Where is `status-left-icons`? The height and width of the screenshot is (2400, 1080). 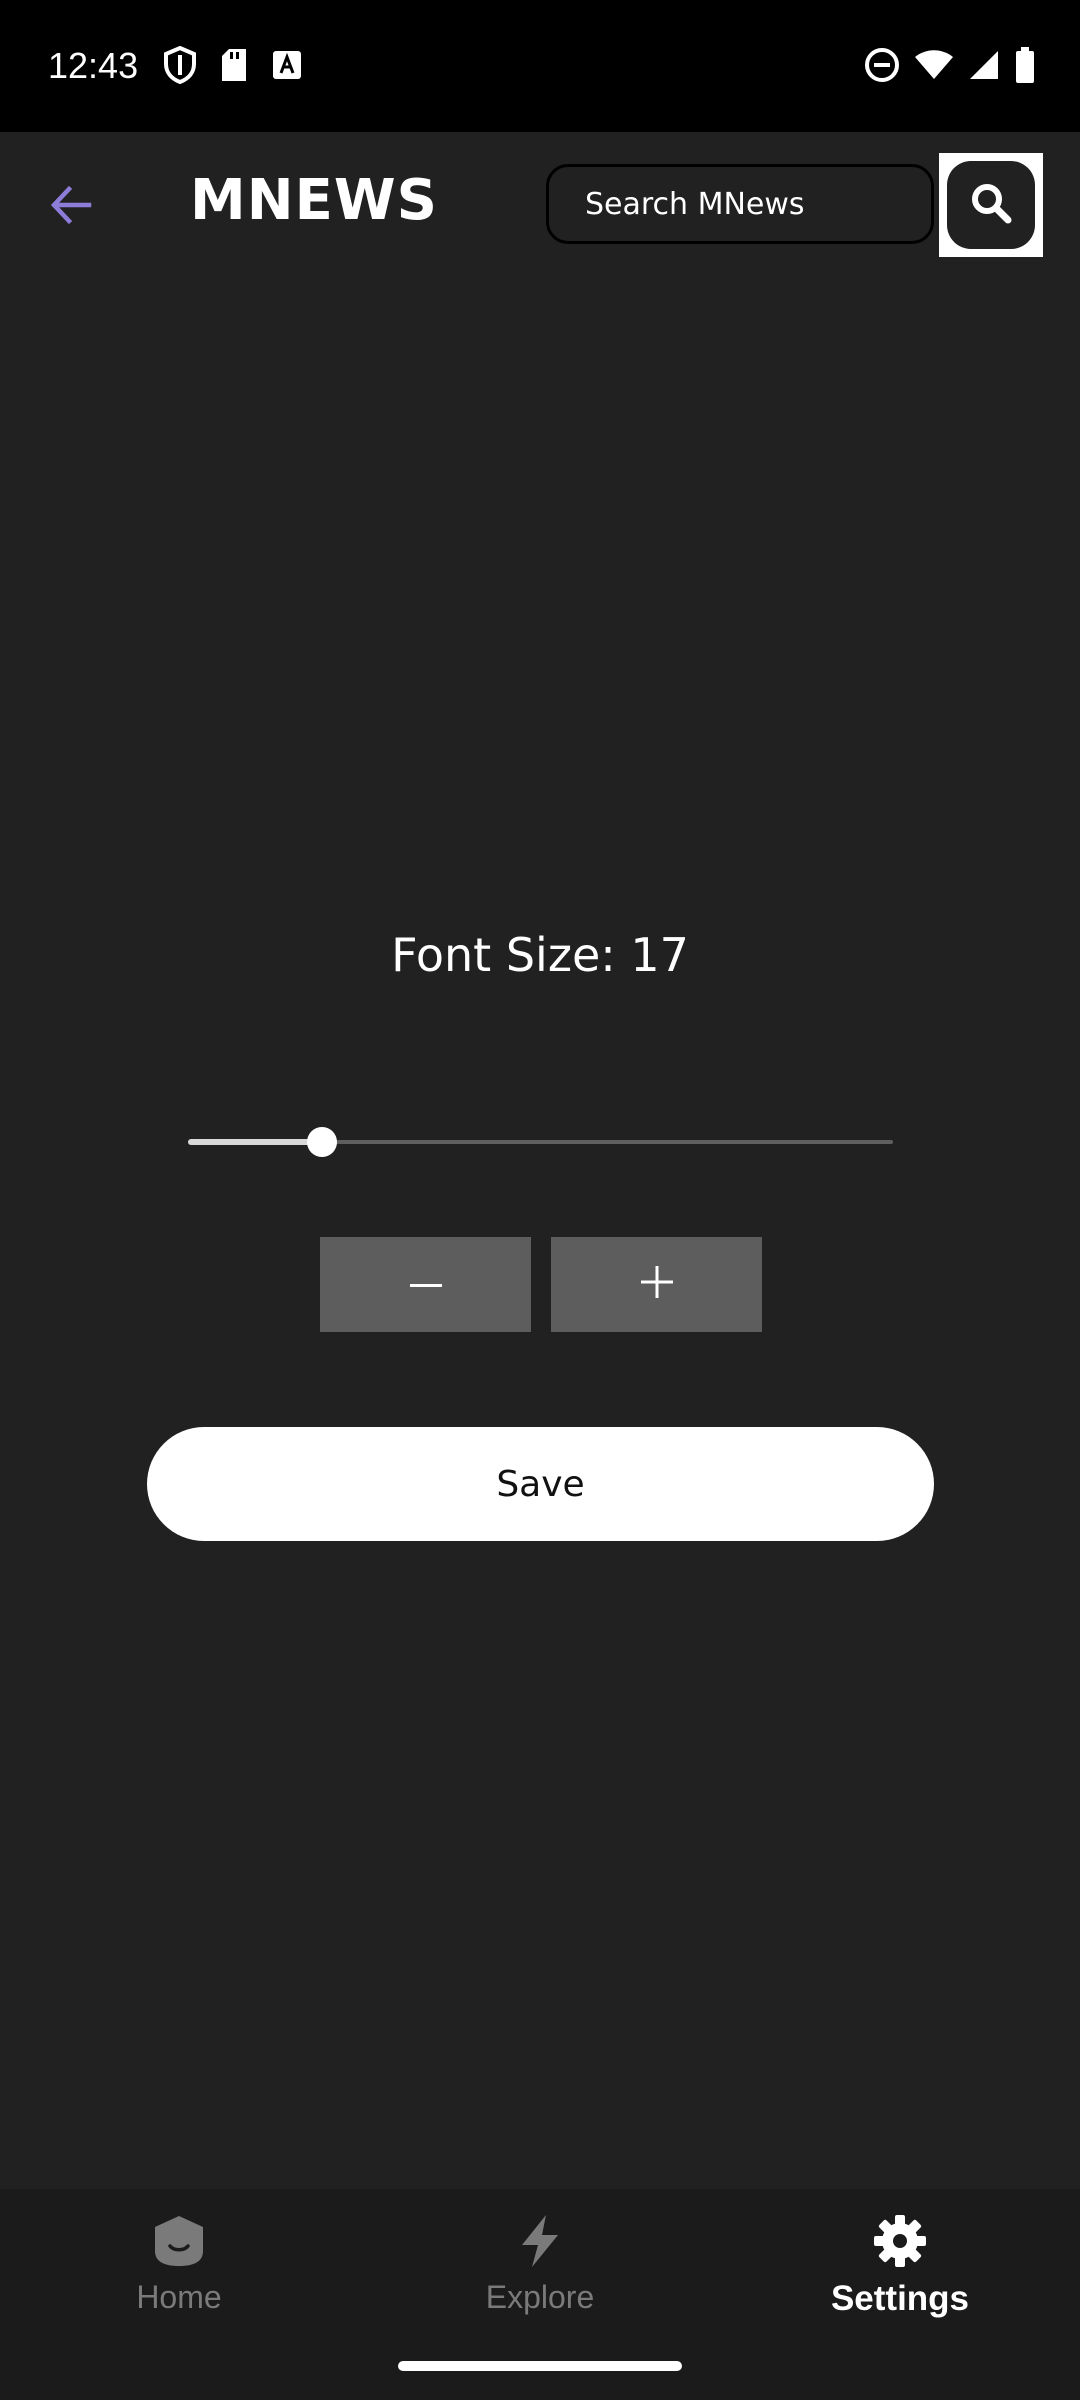
status-left-icons is located at coordinates (233, 65).